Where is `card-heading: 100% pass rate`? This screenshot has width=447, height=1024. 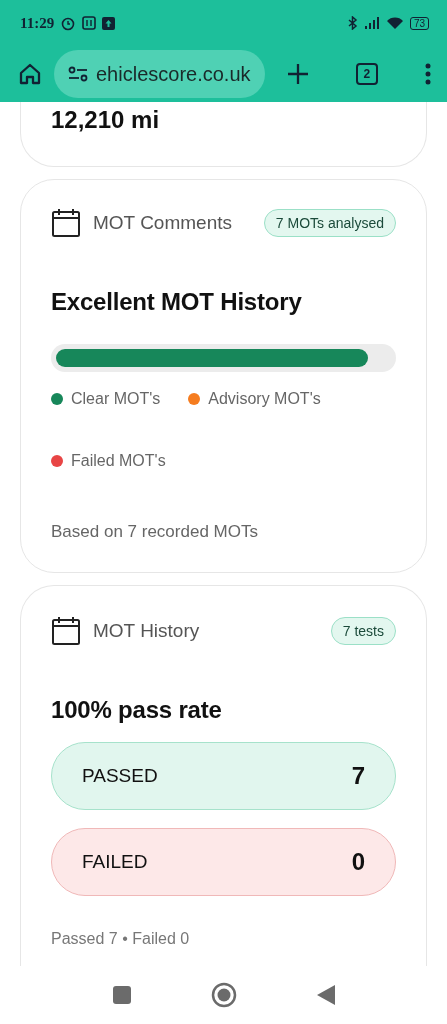 card-heading: 100% pass rate is located at coordinates (137, 710).